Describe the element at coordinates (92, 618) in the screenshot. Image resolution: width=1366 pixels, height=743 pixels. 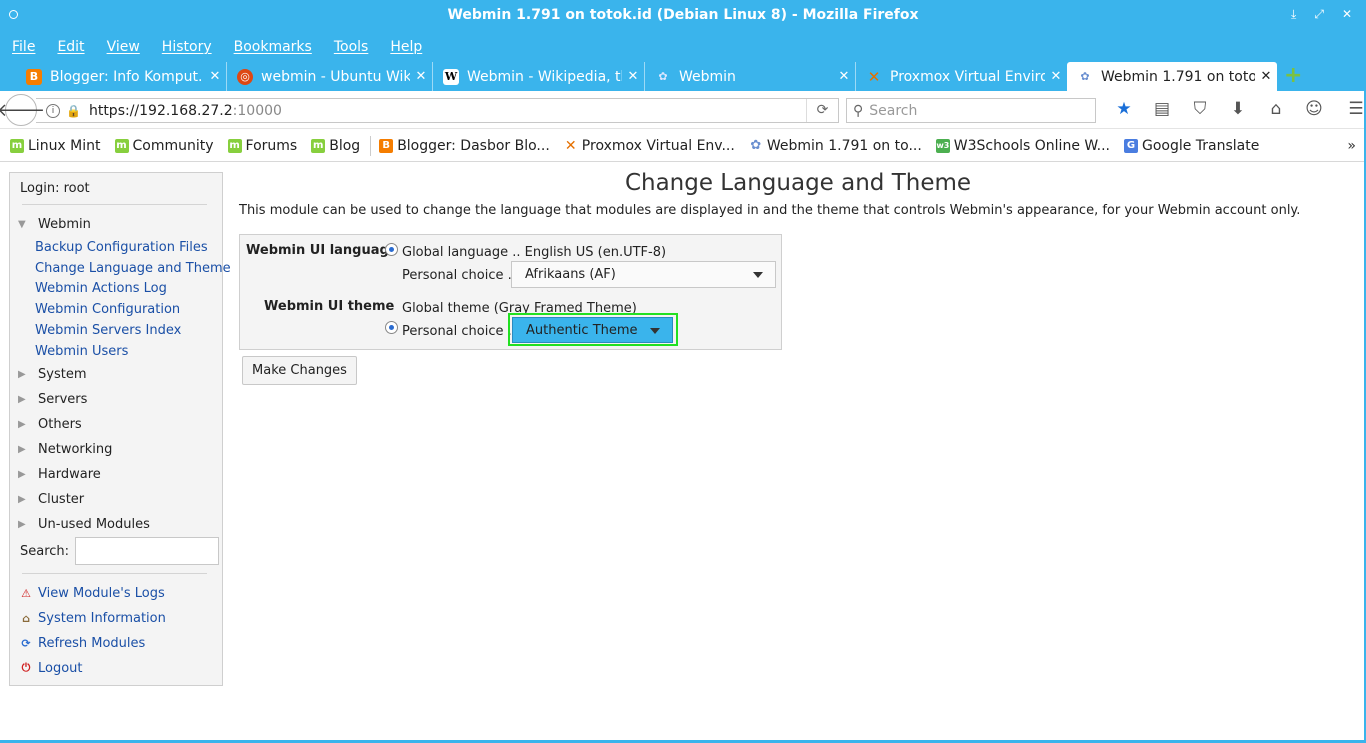
I see `link-system-information: ⌂ System Information` at that location.